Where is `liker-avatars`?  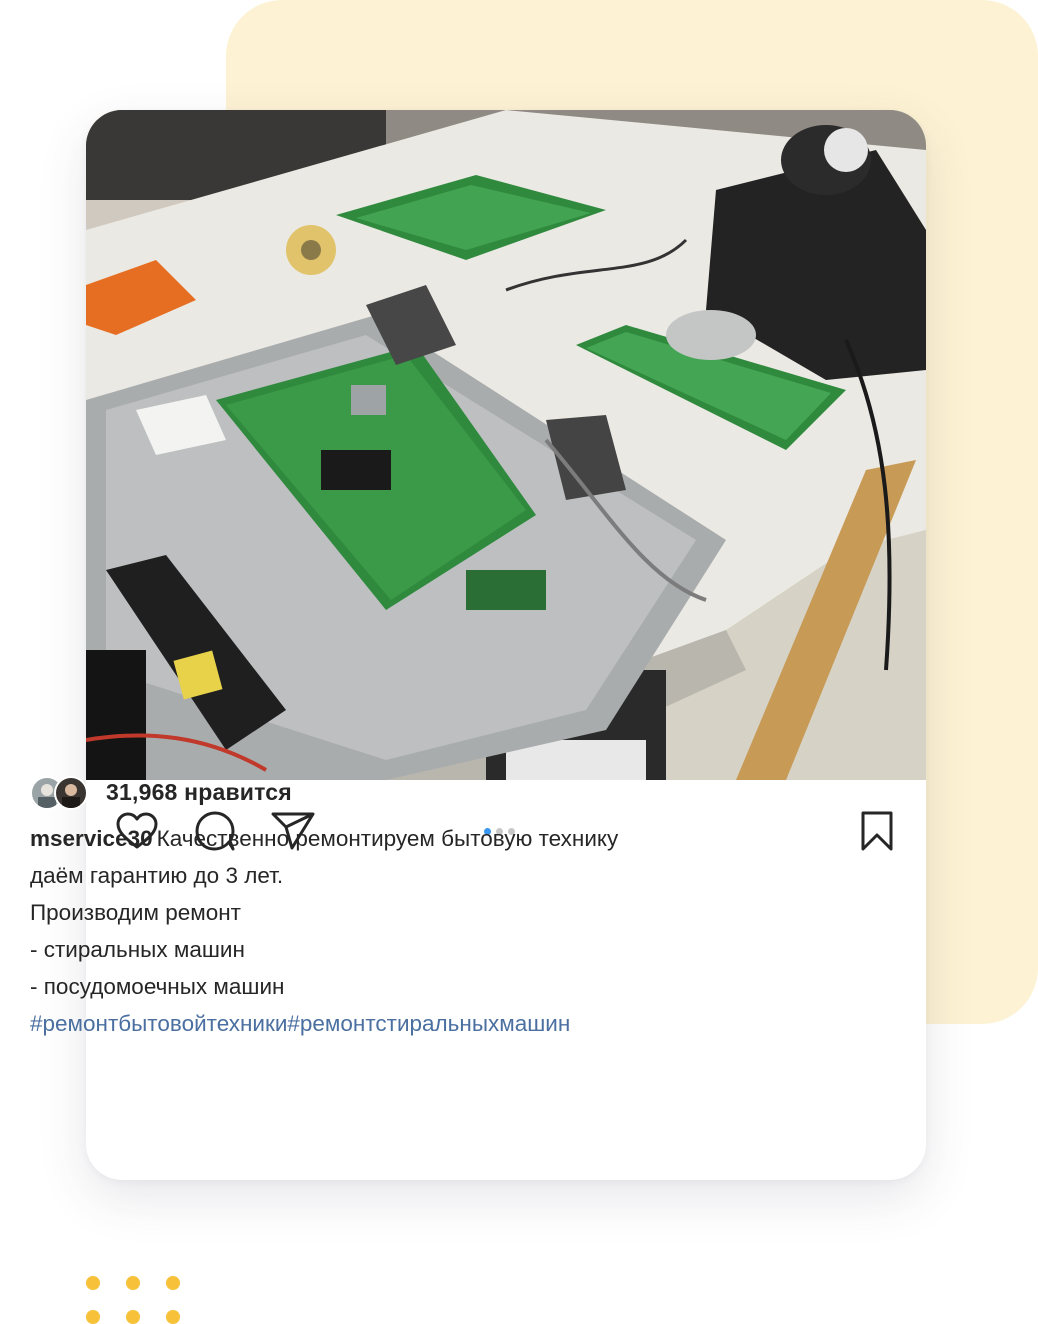
liker-avatars is located at coordinates (60, 792).